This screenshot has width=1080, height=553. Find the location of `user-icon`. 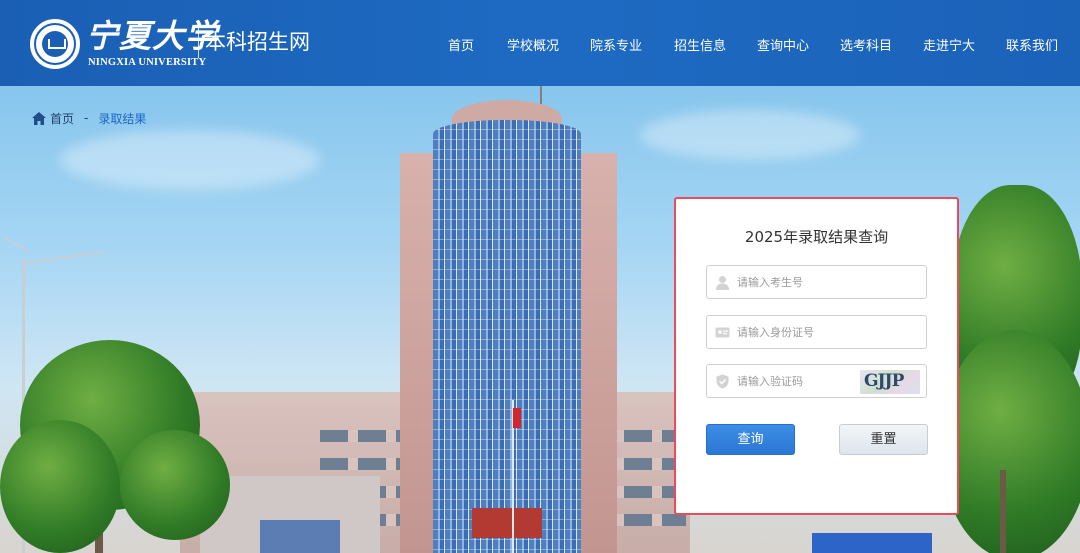

user-icon is located at coordinates (722, 283).